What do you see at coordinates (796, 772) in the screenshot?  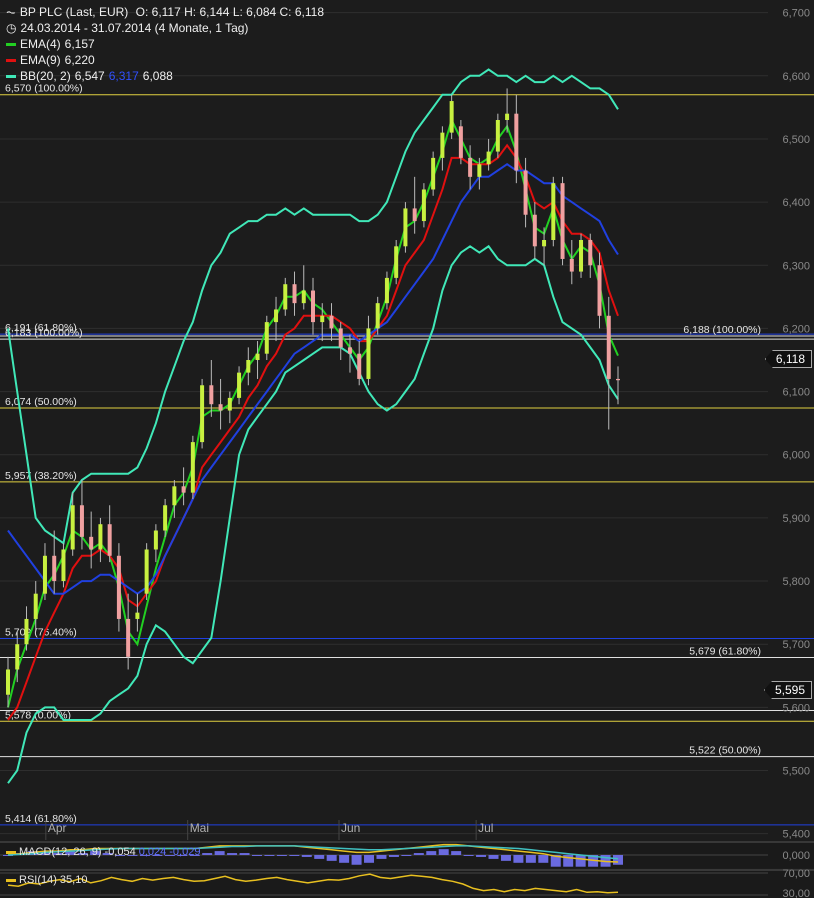 I see `y-tick-label: 5,500` at bounding box center [796, 772].